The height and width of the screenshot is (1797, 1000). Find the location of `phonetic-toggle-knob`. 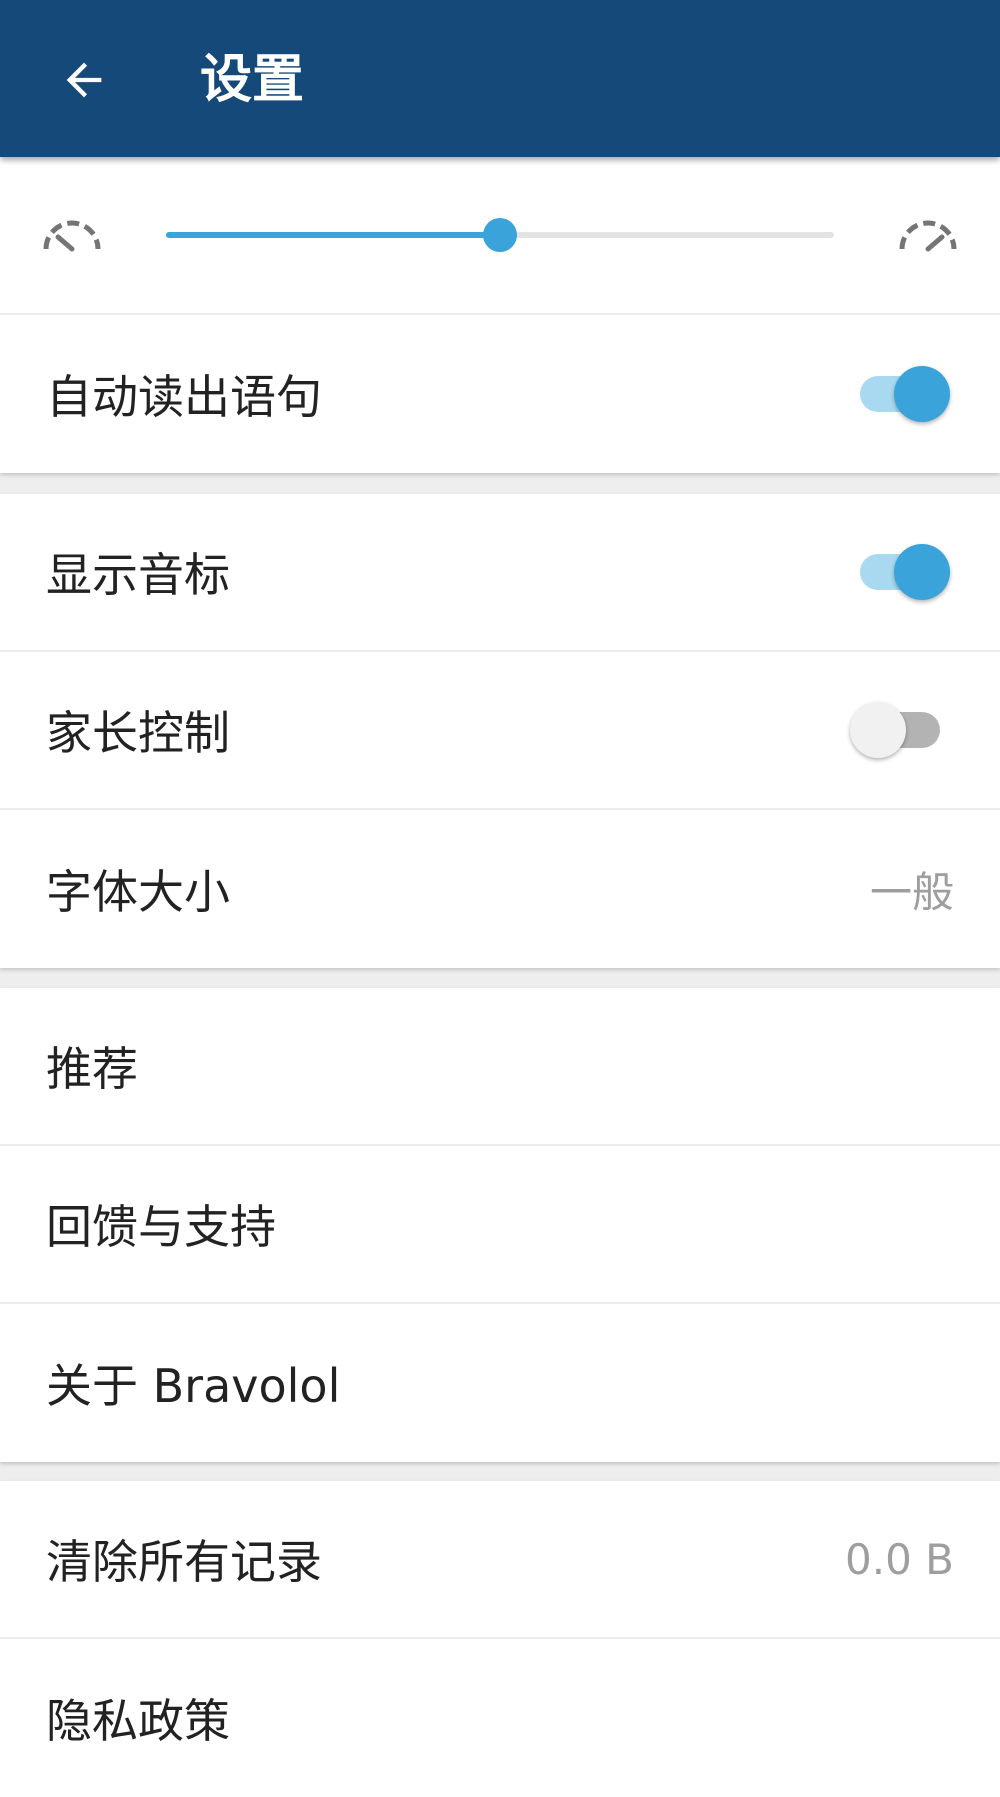

phonetic-toggle-knob is located at coordinates (922, 572).